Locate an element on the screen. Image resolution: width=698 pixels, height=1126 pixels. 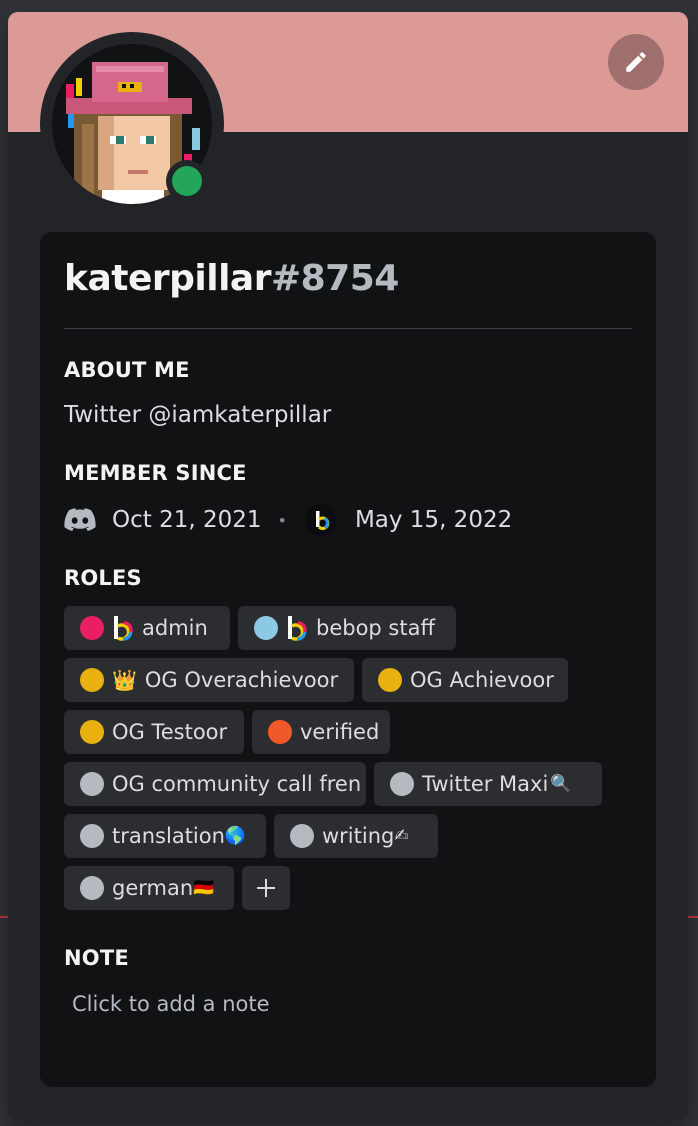
username-display: katerpillar#8754 is located at coordinates (231, 278).